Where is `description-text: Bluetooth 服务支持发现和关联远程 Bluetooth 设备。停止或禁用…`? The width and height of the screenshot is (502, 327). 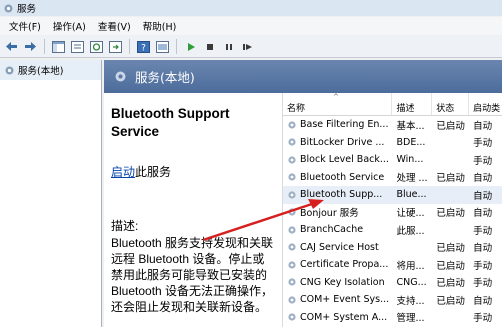
description-text: Bluetooth 服务支持发现和关联远程 Bluetooth 设备。停止或禁用… is located at coordinates (192, 275).